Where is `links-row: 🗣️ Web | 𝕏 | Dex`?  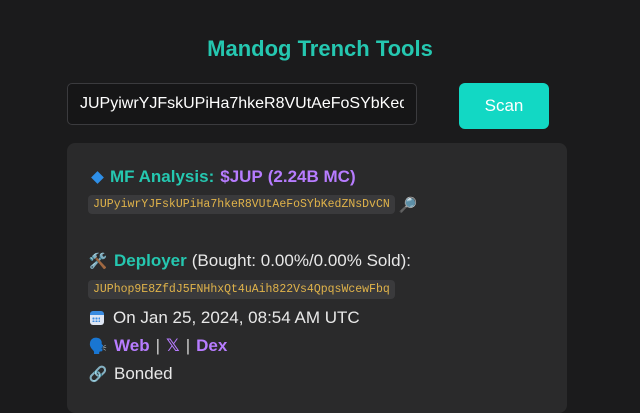
links-row: 🗣️ Web | 𝕏 | Dex is located at coordinates (158, 346).